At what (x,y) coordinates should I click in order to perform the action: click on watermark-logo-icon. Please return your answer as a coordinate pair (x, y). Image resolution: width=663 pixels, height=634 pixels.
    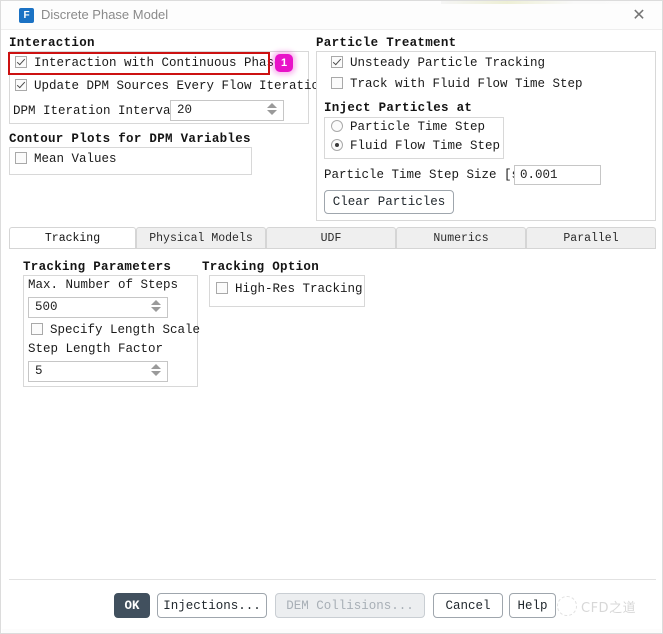
    Looking at the image, I should click on (567, 606).